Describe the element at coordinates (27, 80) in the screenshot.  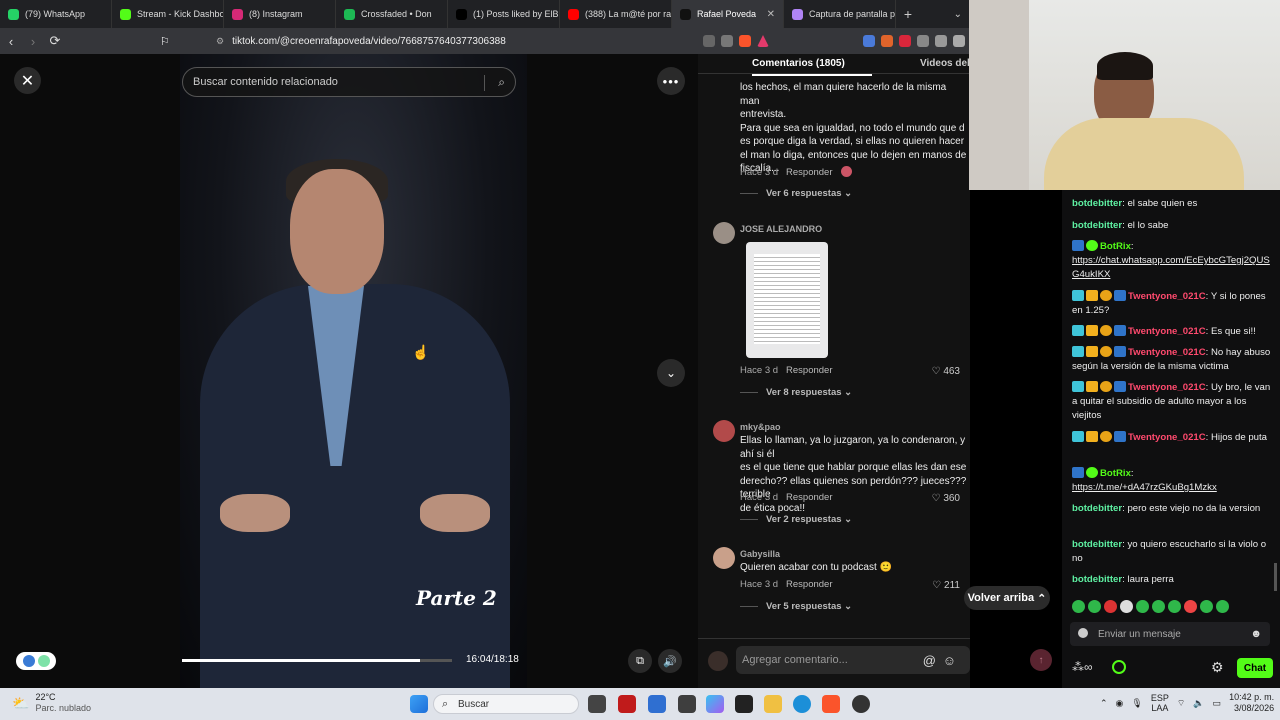
I see `close-video-button: ✕` at that location.